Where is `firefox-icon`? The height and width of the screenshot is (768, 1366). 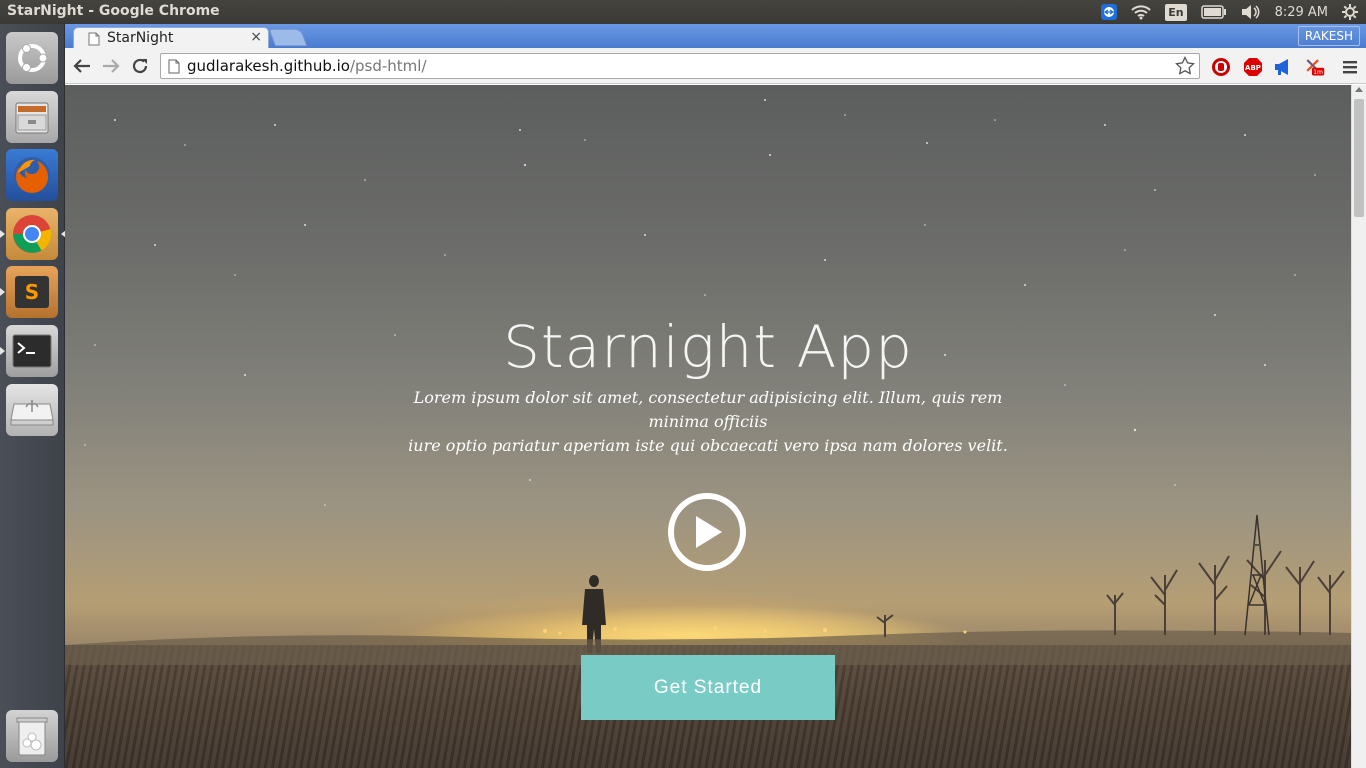 firefox-icon is located at coordinates (32, 175).